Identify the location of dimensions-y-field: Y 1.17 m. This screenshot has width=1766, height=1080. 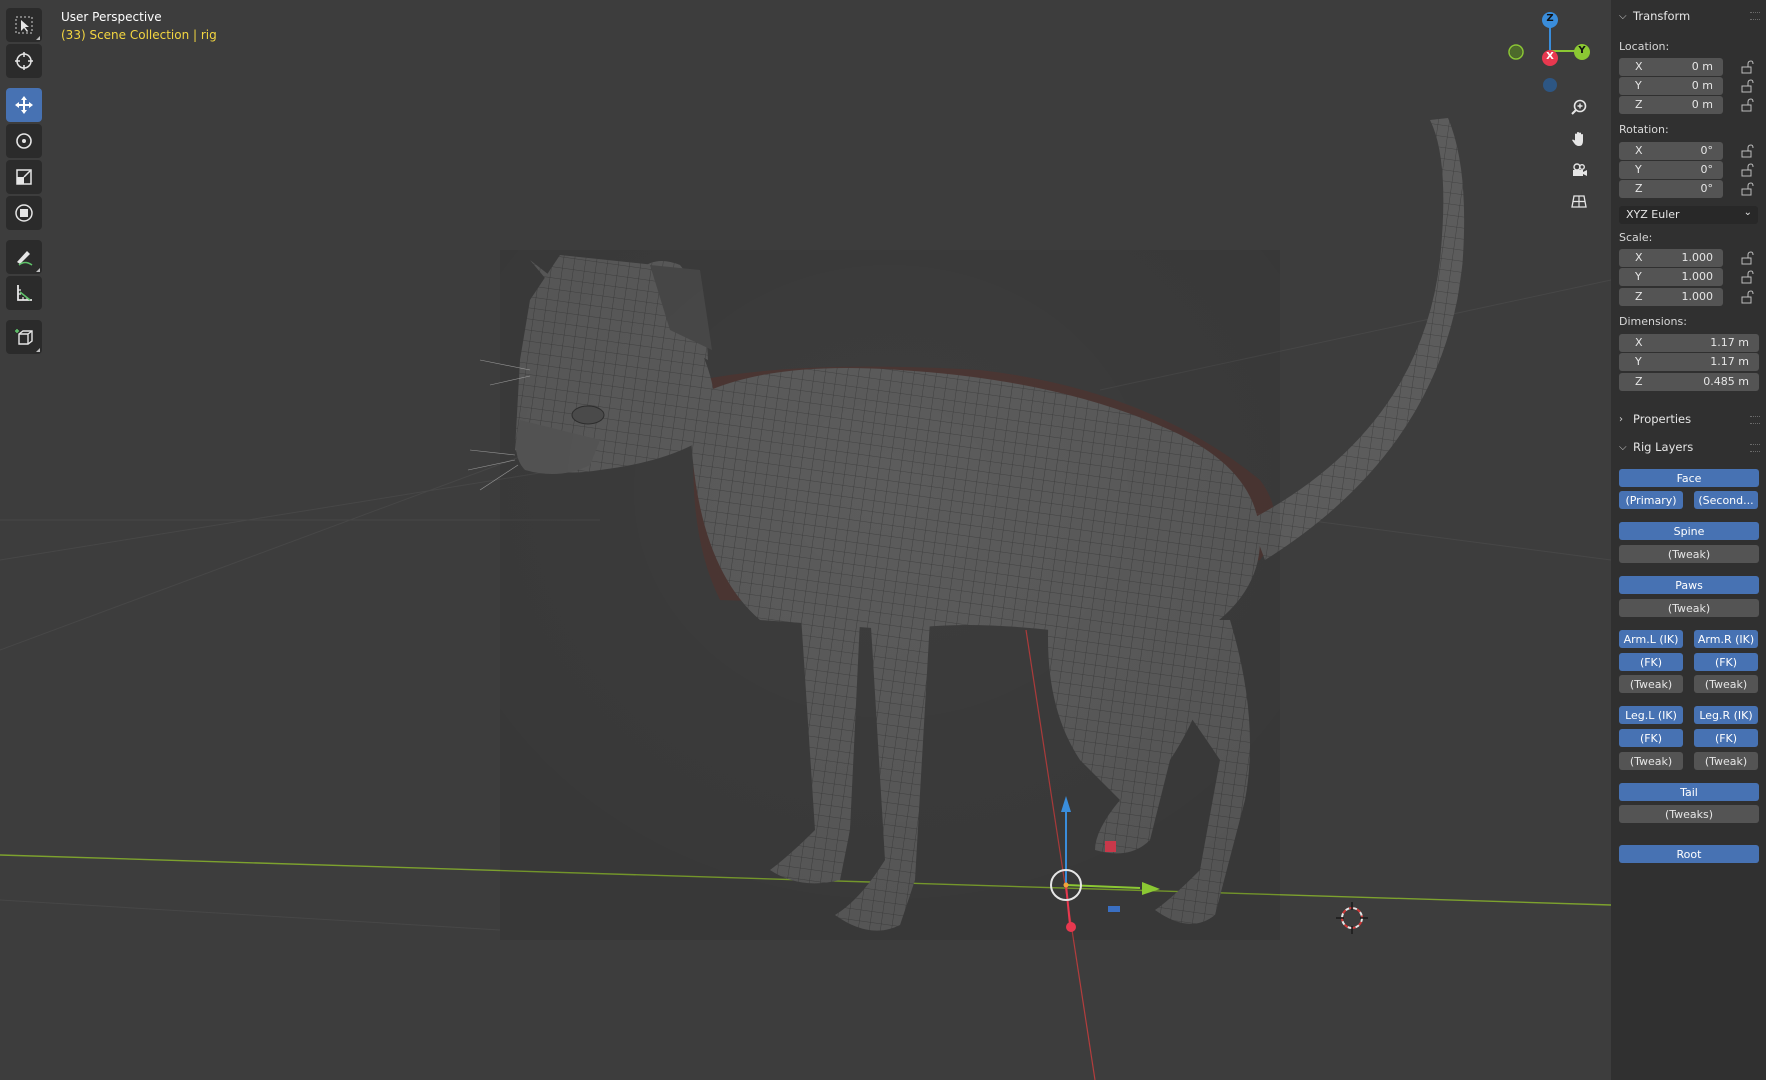
(1689, 362).